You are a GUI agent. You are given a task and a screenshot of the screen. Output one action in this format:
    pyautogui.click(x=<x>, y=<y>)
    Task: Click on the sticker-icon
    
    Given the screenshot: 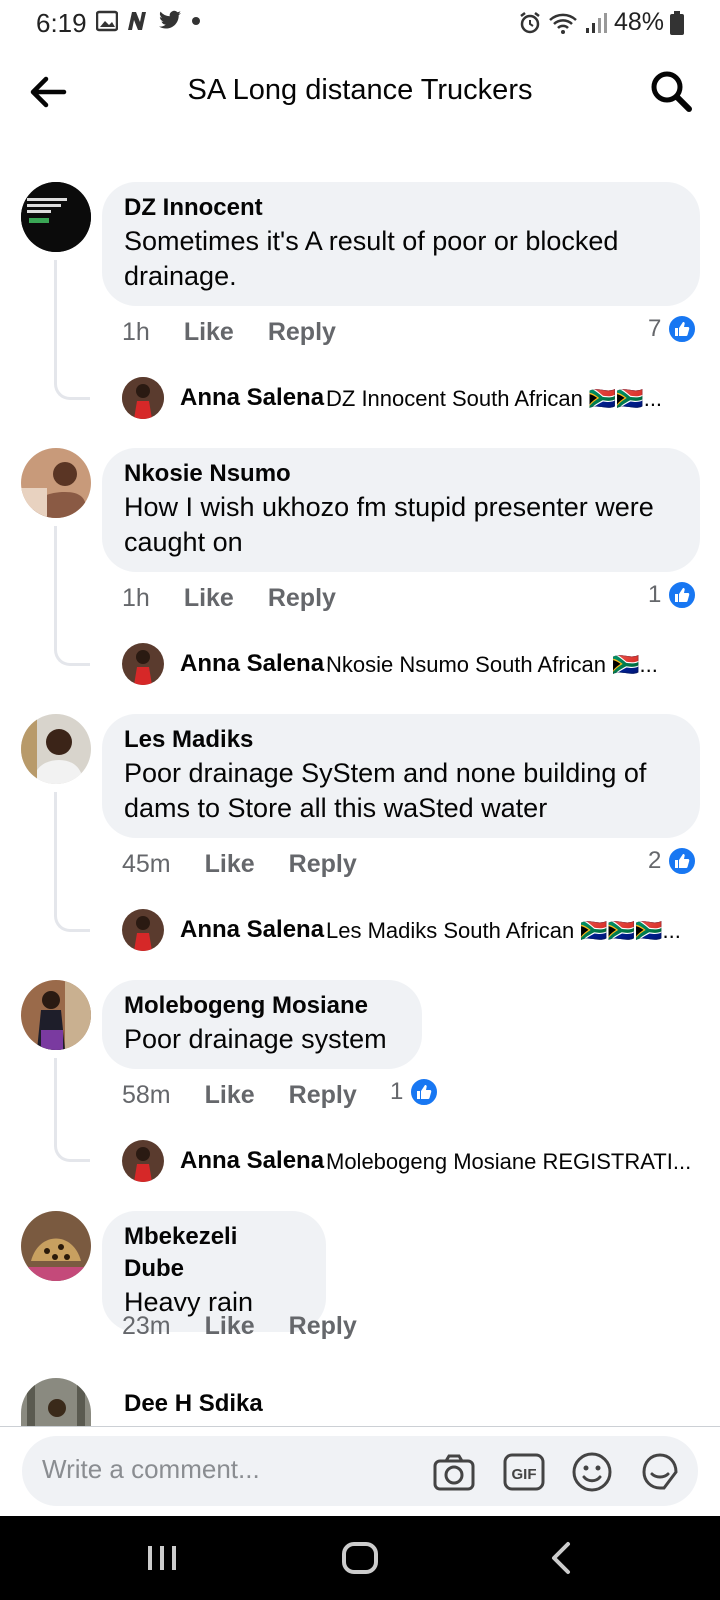 What is the action you would take?
    pyautogui.click(x=660, y=1472)
    